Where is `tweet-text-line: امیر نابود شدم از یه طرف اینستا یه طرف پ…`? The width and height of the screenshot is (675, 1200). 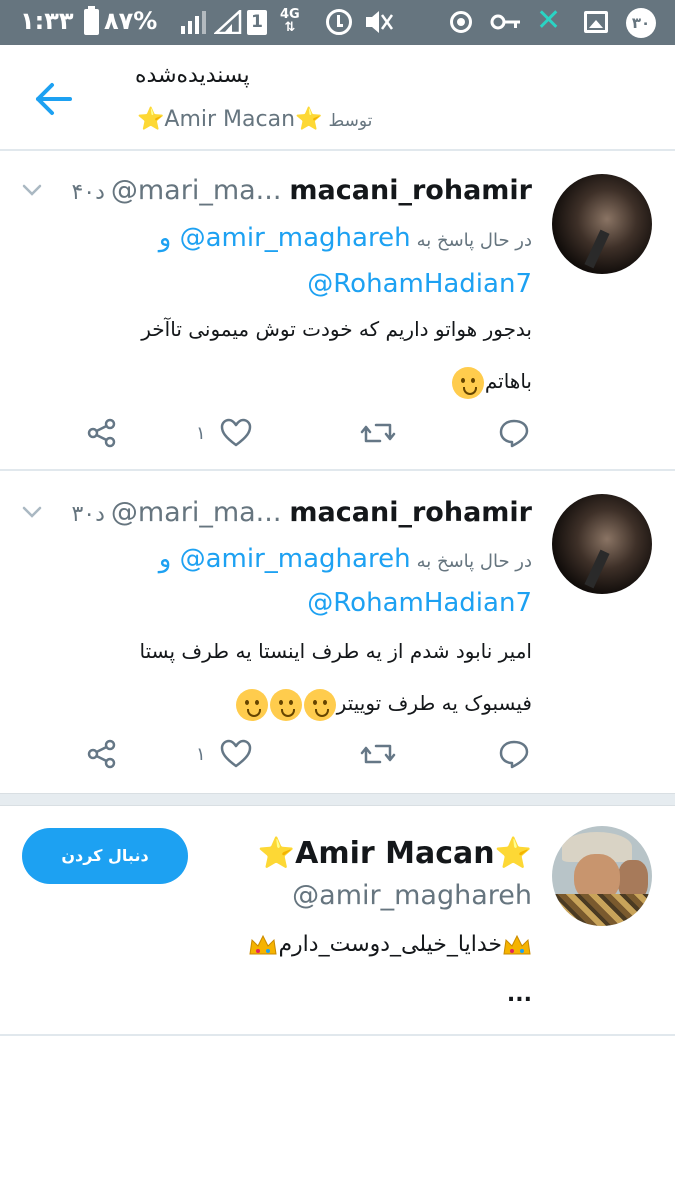 tweet-text-line: امیر نابود شدم از یه طرف اینستا یه طرف پ… is located at coordinates (336, 651).